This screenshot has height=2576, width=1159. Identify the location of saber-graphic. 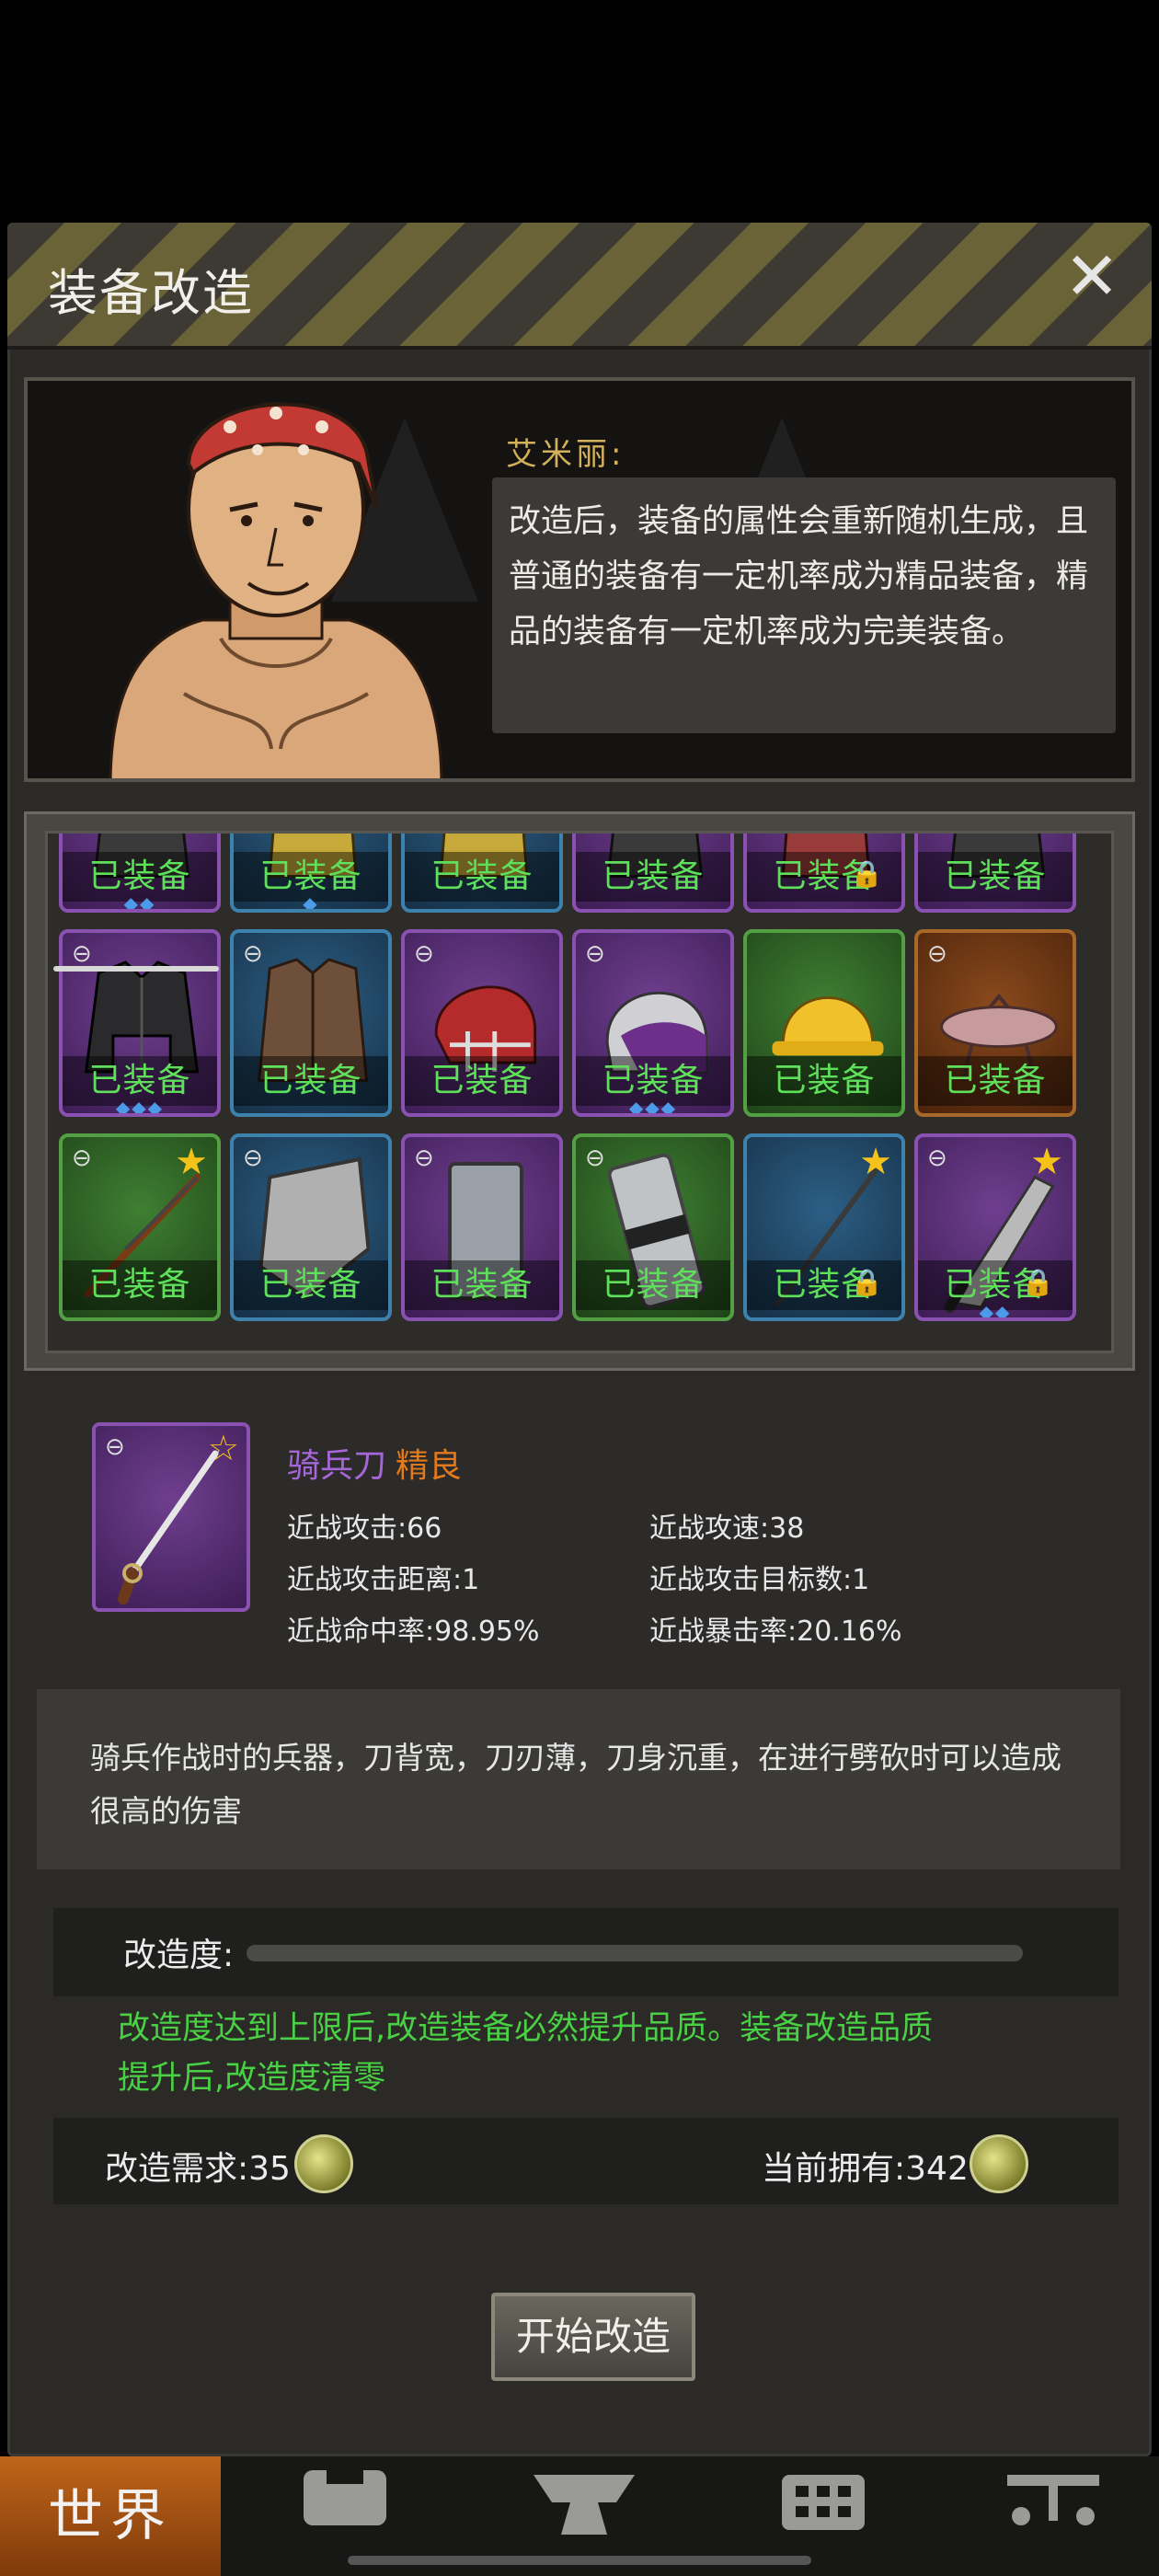
(168, 1527).